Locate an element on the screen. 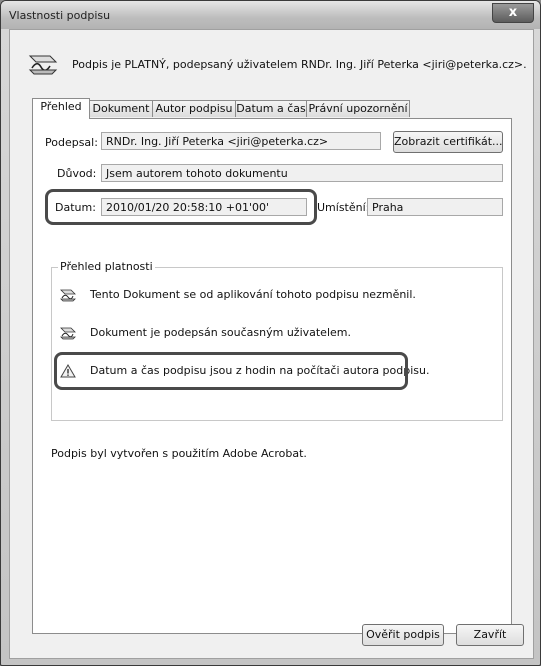 Image resolution: width=541 pixels, height=666 pixels. reason-field: Jsem autorem tohoto dokumentu is located at coordinates (302, 173).